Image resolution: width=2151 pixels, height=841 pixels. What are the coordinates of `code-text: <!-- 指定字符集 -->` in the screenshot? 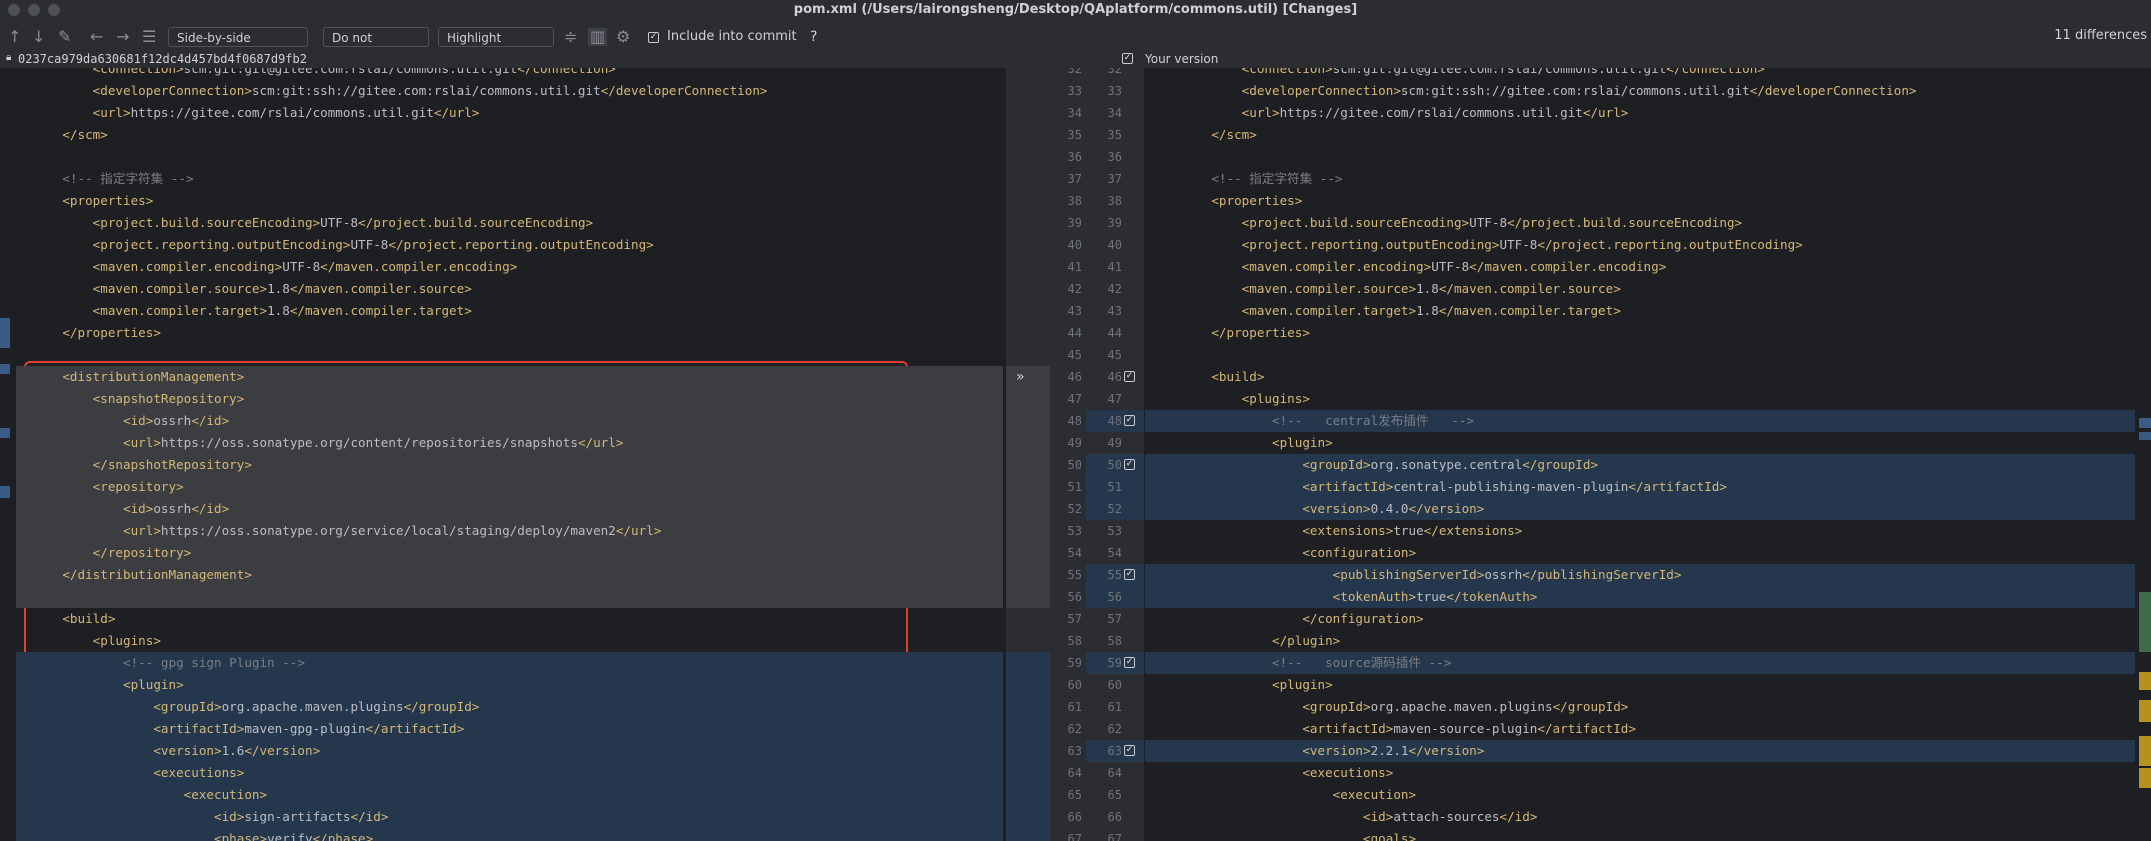 It's located at (1277, 178).